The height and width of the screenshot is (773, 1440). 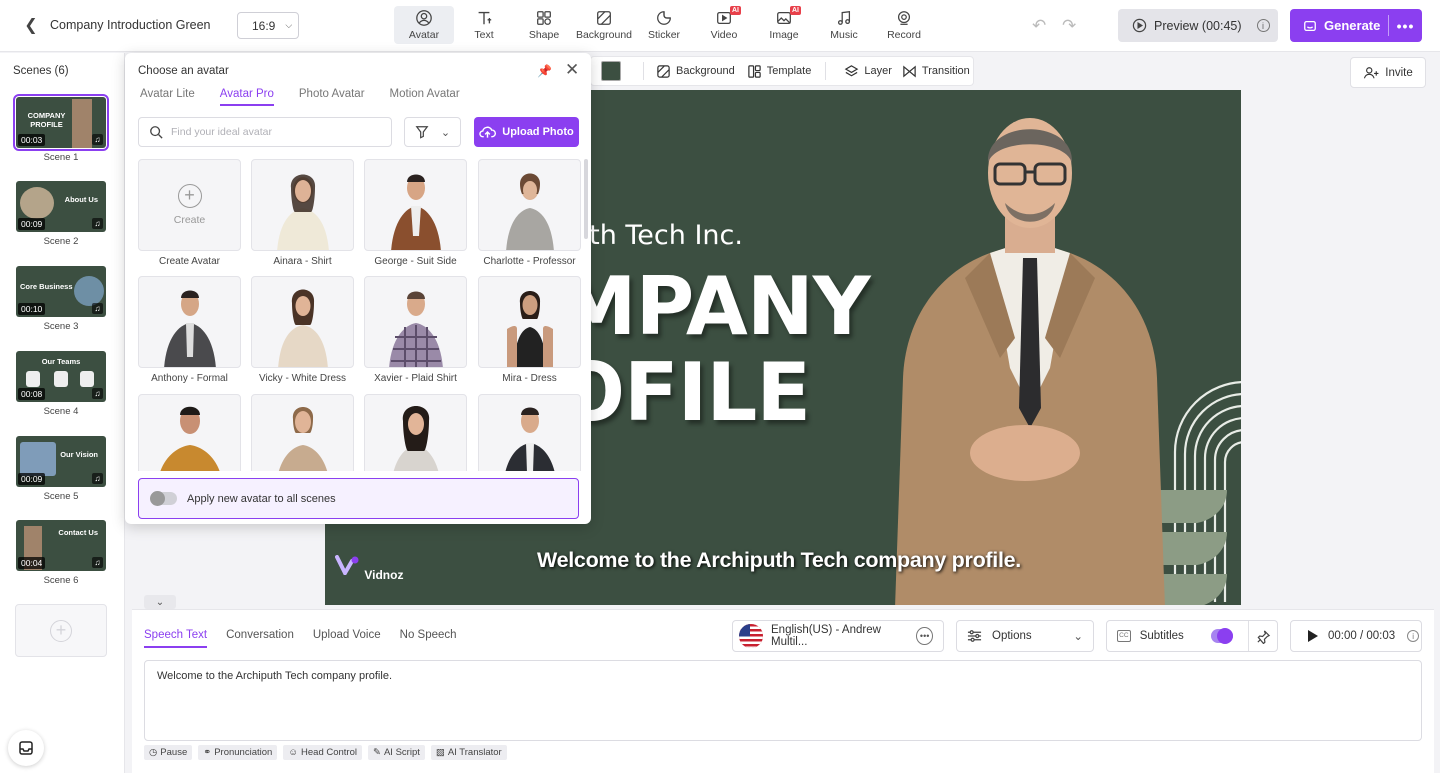 I want to click on avatar-card: George - Suit Side, so click(x=415, y=213).